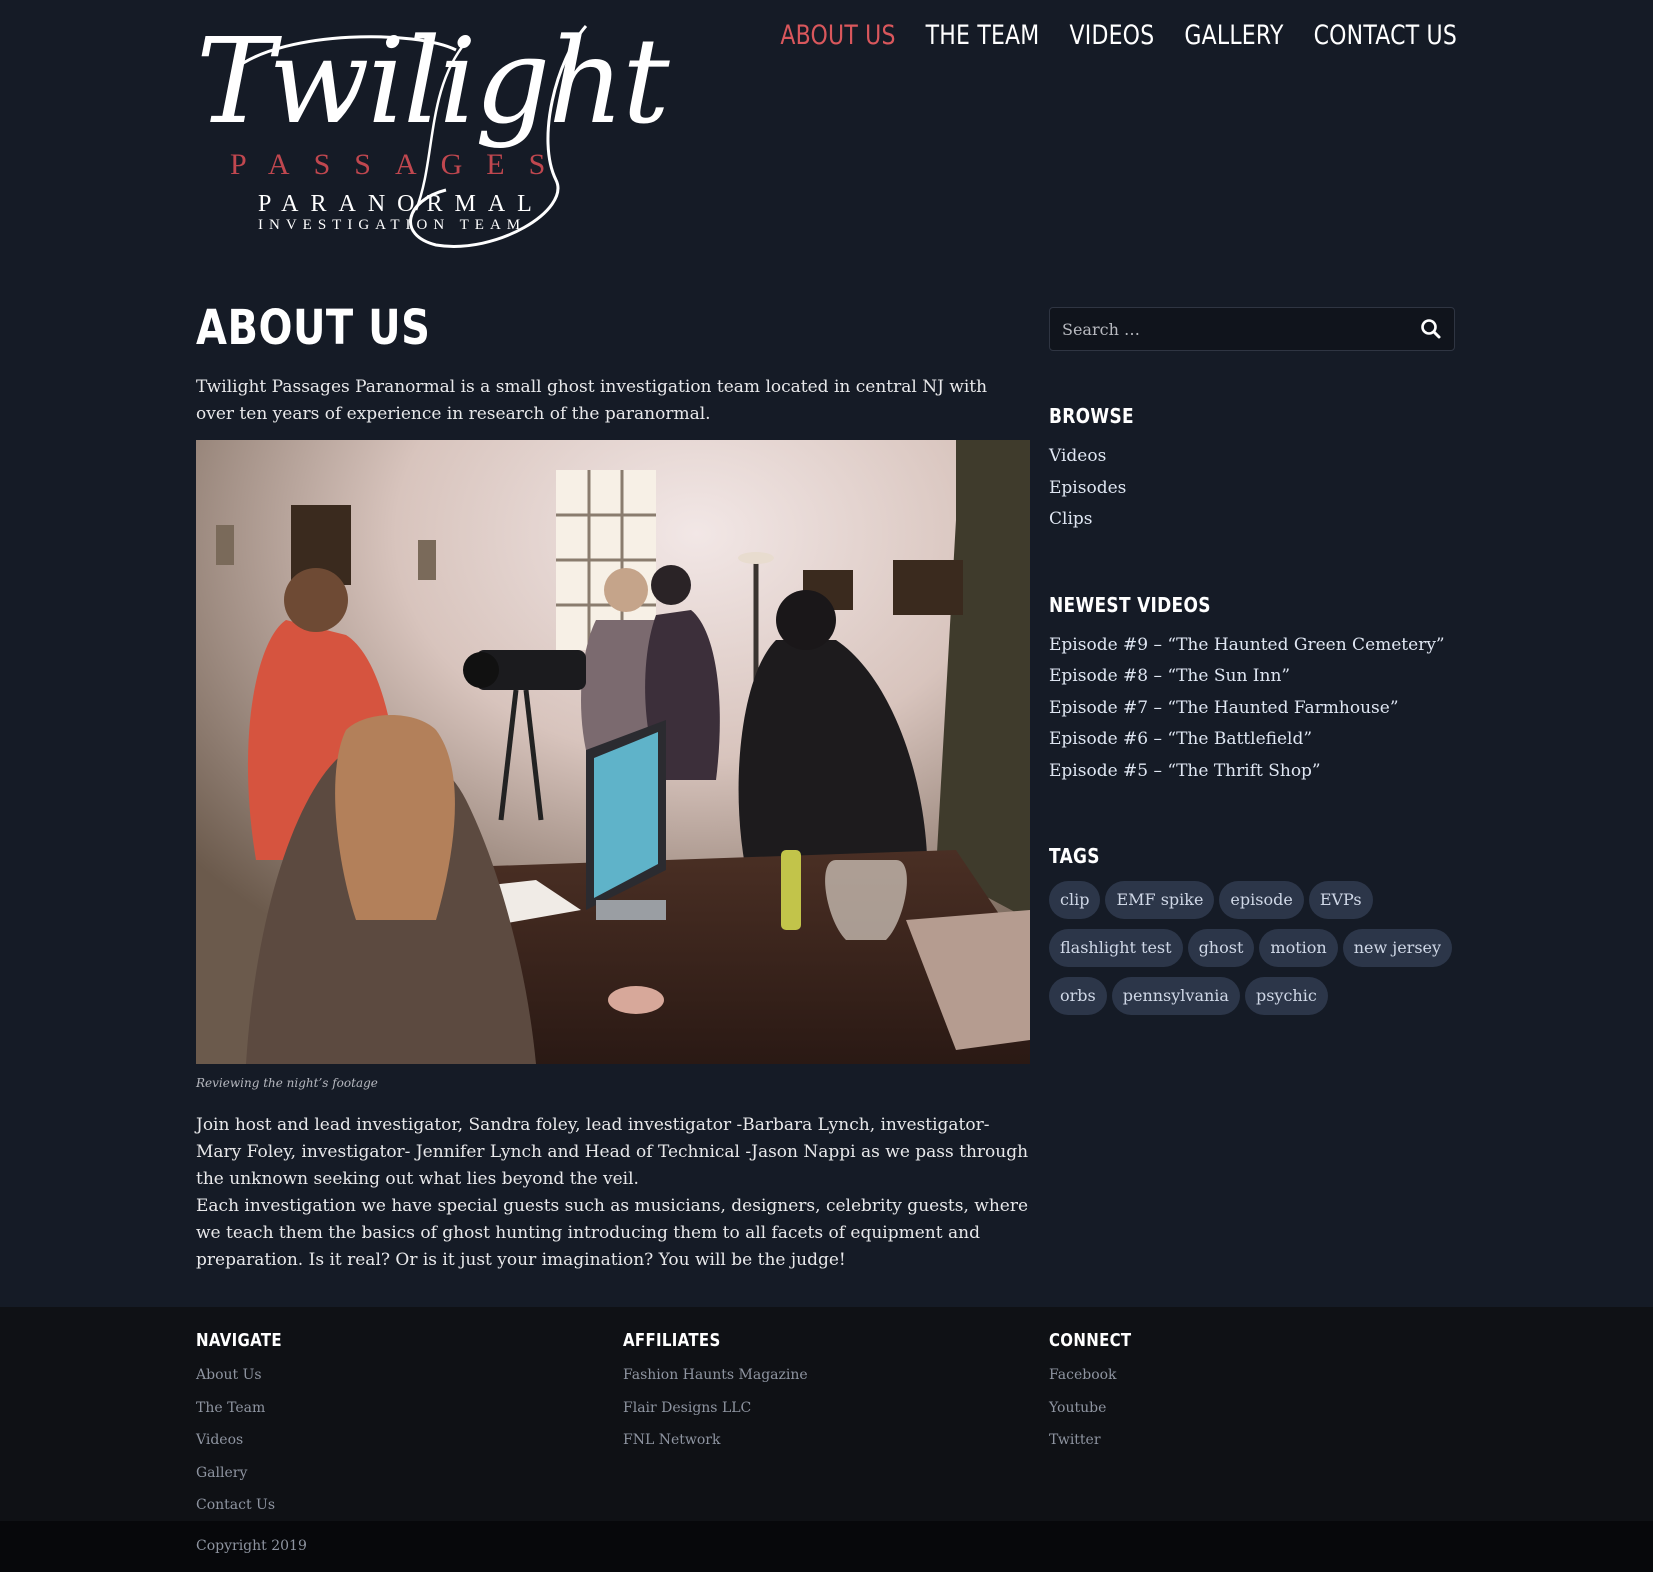  Describe the element at coordinates (1160, 900) in the screenshot. I see `tag-emf-spike: EMF spike` at that location.